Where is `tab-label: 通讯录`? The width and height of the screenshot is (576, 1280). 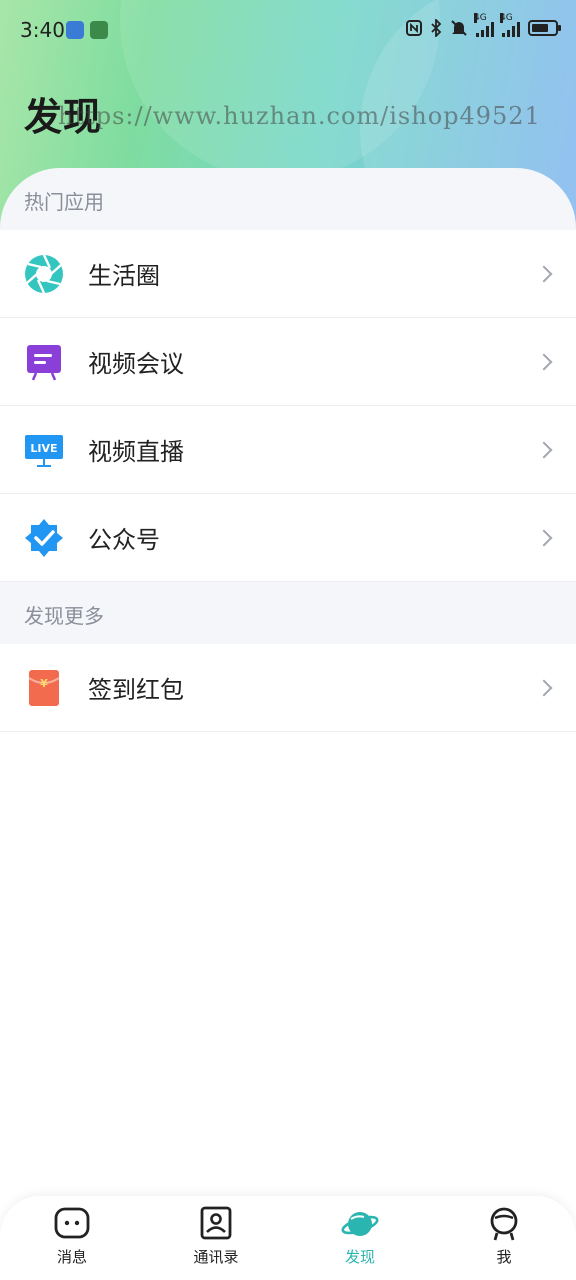
tab-label: 通讯录 is located at coordinates (216, 1257).